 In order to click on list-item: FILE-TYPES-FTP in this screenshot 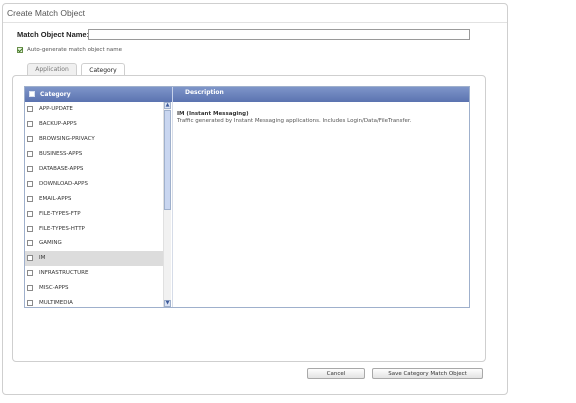, I will do `click(94, 213)`.